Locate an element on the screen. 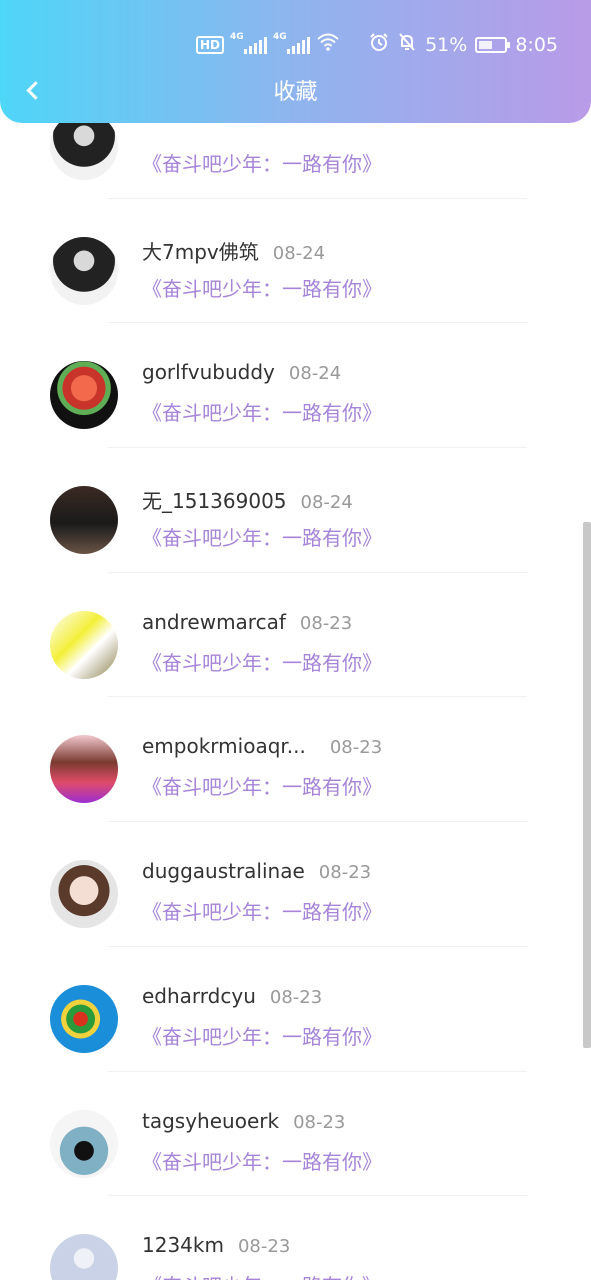 The width and height of the screenshot is (591, 1280). user-name: gorlfvubuddy 08-24 is located at coordinates (242, 372).